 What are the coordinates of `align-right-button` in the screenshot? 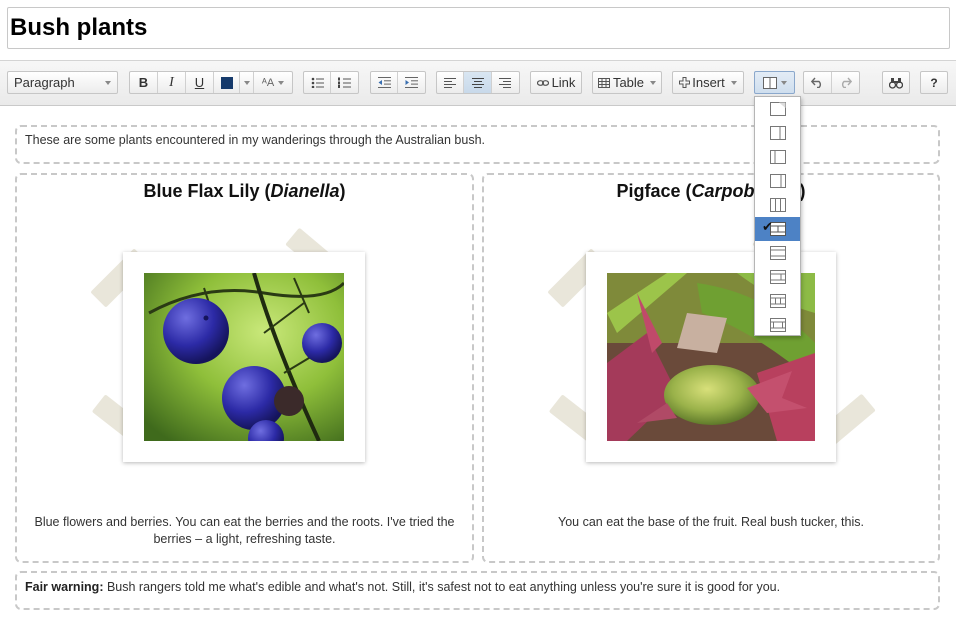 It's located at (505, 82).